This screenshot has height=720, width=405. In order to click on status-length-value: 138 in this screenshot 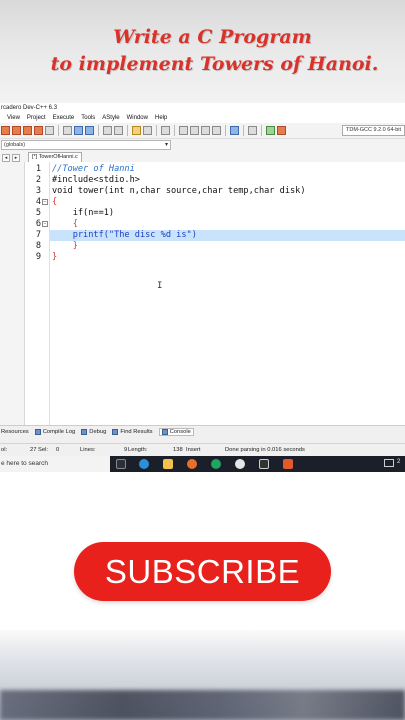, I will do `click(178, 450)`.